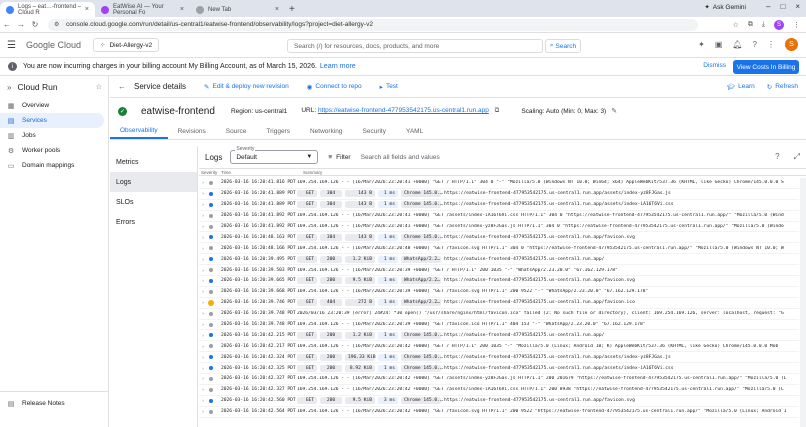  What do you see at coordinates (782, 87) in the screenshot?
I see `refresh-button: ↻ Refresh` at bounding box center [782, 87].